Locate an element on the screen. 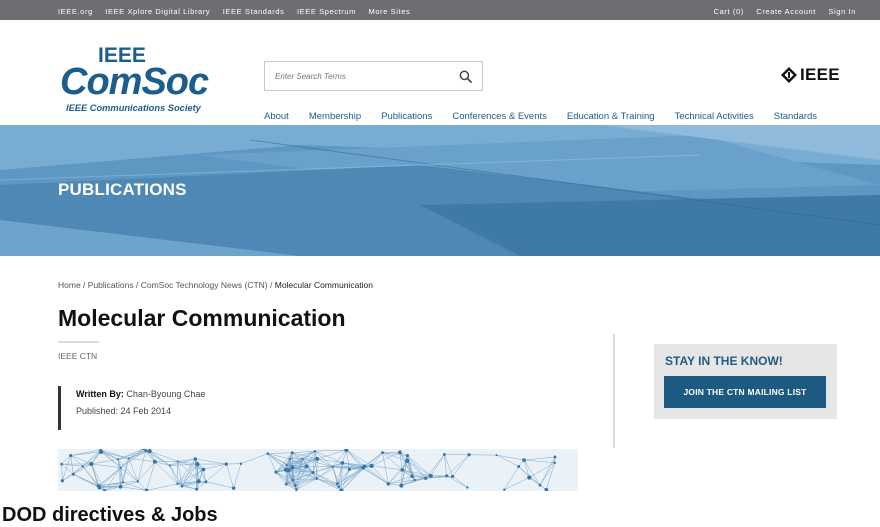 The height and width of the screenshot is (527, 880). ieee-diamond-icon is located at coordinates (789, 75).